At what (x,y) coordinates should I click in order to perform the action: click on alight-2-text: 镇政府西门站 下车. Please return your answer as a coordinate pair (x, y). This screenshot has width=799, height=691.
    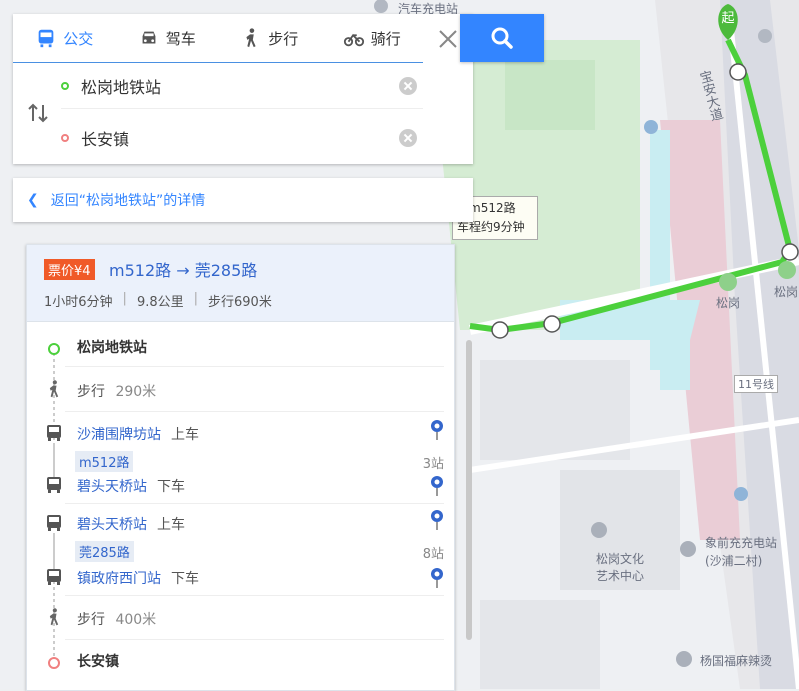
    Looking at the image, I should click on (138, 578).